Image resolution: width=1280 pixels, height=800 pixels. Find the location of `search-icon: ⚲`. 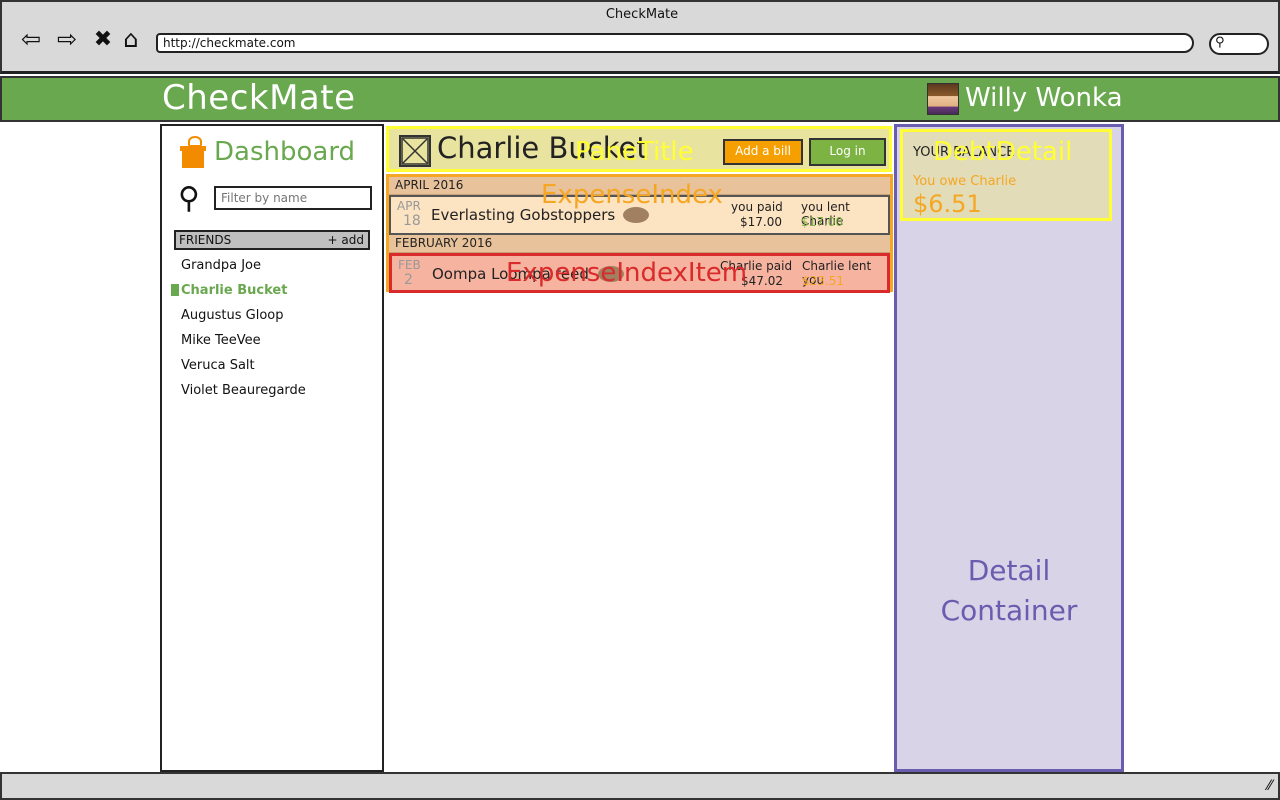

search-icon: ⚲ is located at coordinates (1220, 42).